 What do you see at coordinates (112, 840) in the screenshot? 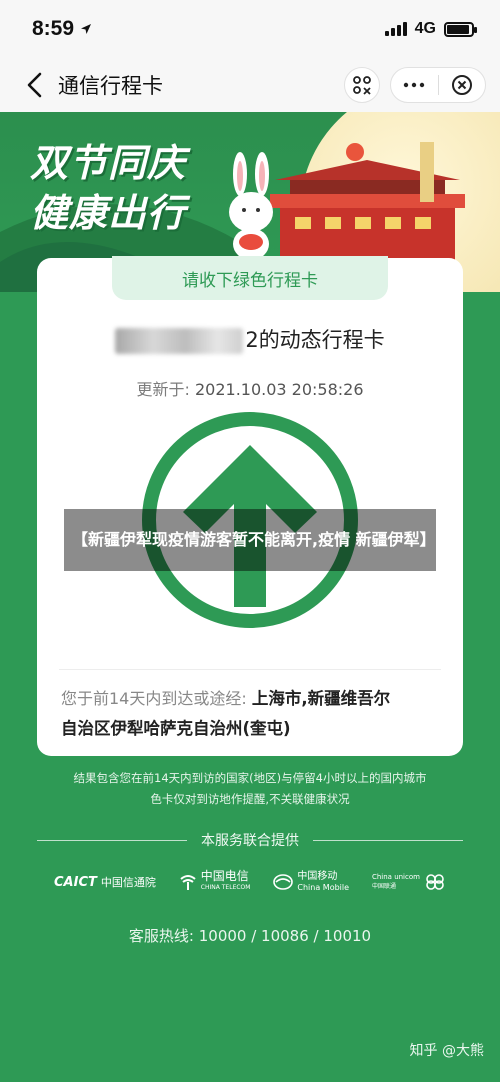
I see `divider-left` at bounding box center [112, 840].